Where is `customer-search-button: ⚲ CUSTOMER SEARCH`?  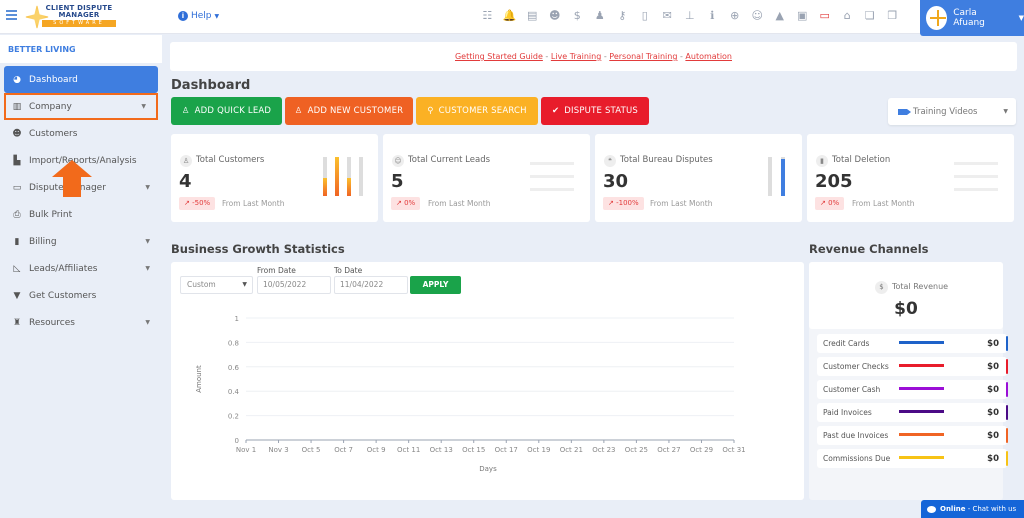
customer-search-button: ⚲ CUSTOMER SEARCH is located at coordinates (477, 111).